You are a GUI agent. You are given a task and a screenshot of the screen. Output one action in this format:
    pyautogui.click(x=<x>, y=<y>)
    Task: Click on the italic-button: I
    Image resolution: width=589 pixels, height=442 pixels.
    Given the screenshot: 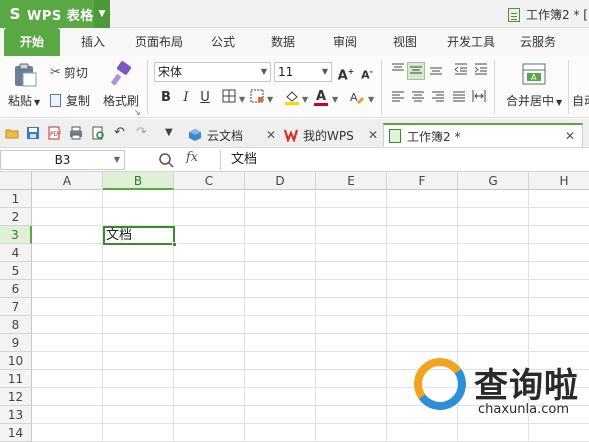 What is the action you would take?
    pyautogui.click(x=186, y=98)
    